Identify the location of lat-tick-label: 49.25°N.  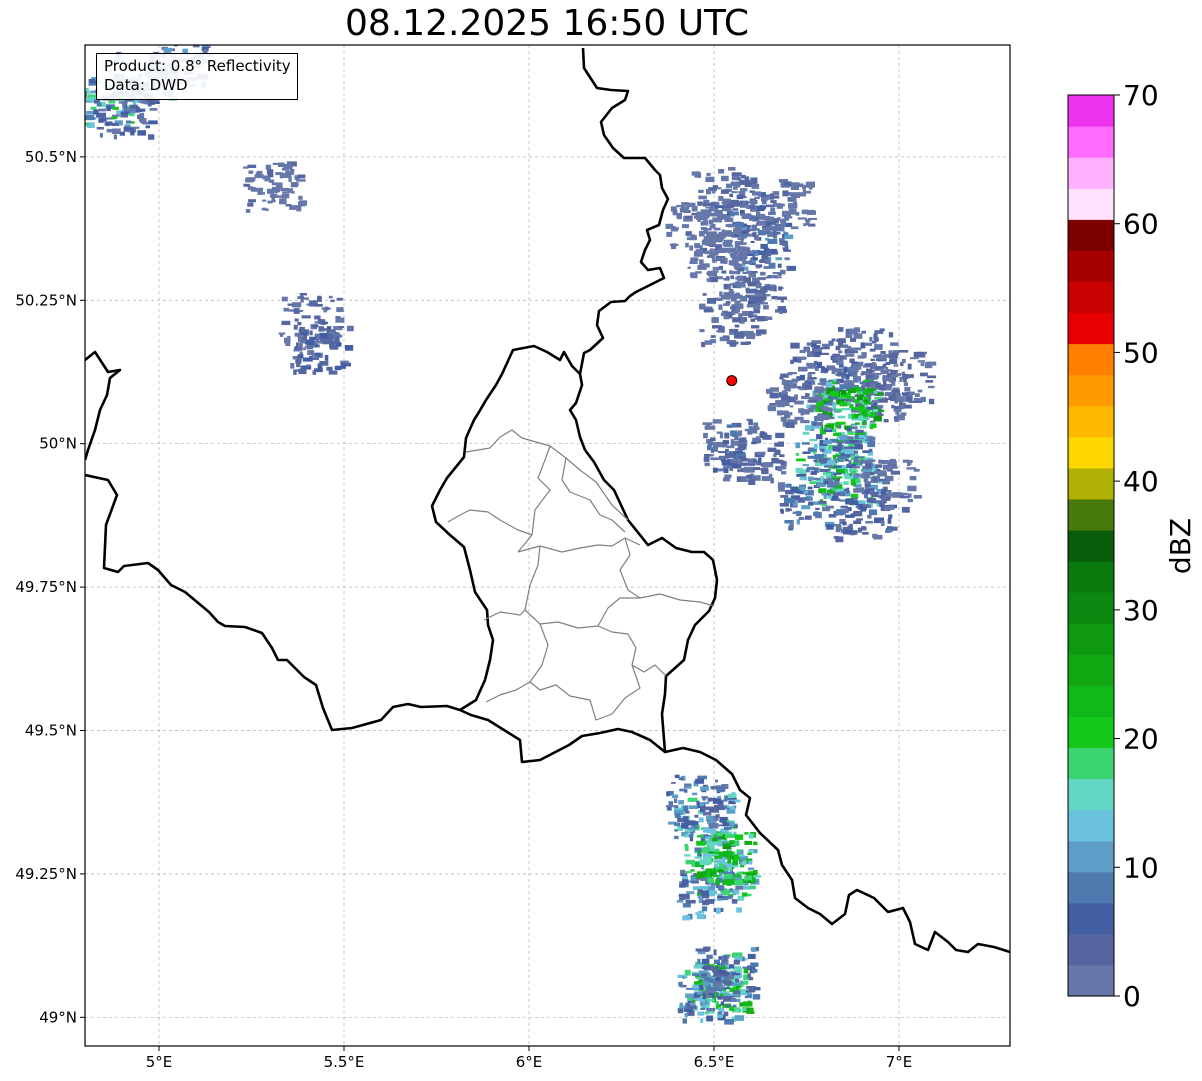
(46, 874).